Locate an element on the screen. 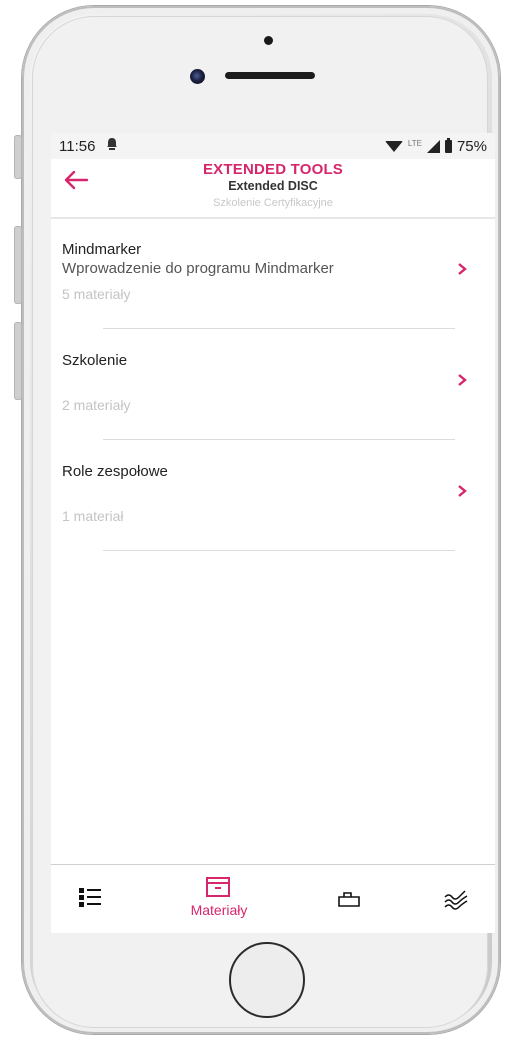 The width and height of the screenshot is (508, 1040). item-count: 2 materiały is located at coordinates (96, 405).